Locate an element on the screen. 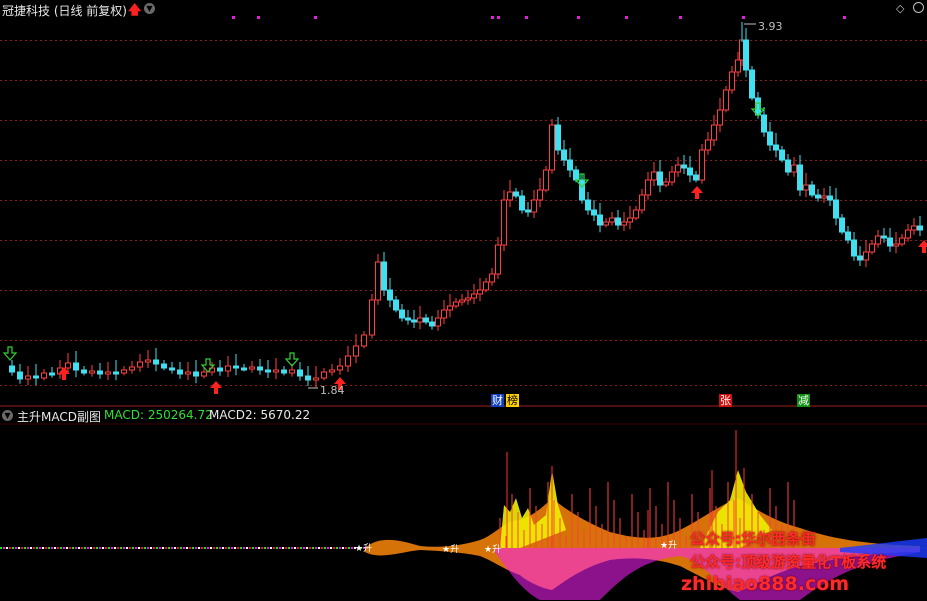 The image size is (927, 601). event-tag-limit-up: 张 is located at coordinates (725, 400).